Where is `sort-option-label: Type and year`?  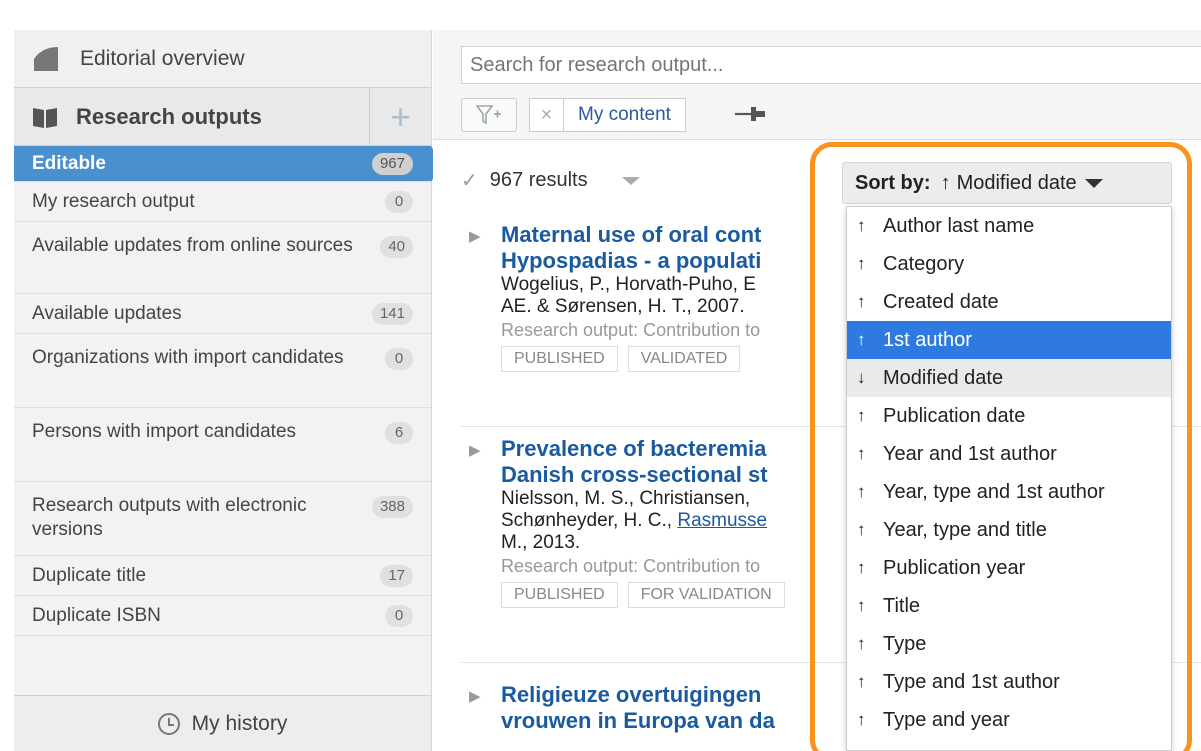
sort-option-label: Type and year is located at coordinates (946, 719).